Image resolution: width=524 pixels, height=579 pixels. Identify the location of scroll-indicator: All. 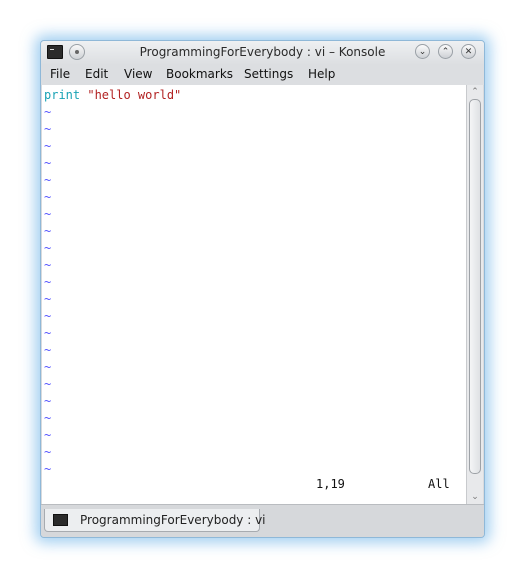
(439, 484).